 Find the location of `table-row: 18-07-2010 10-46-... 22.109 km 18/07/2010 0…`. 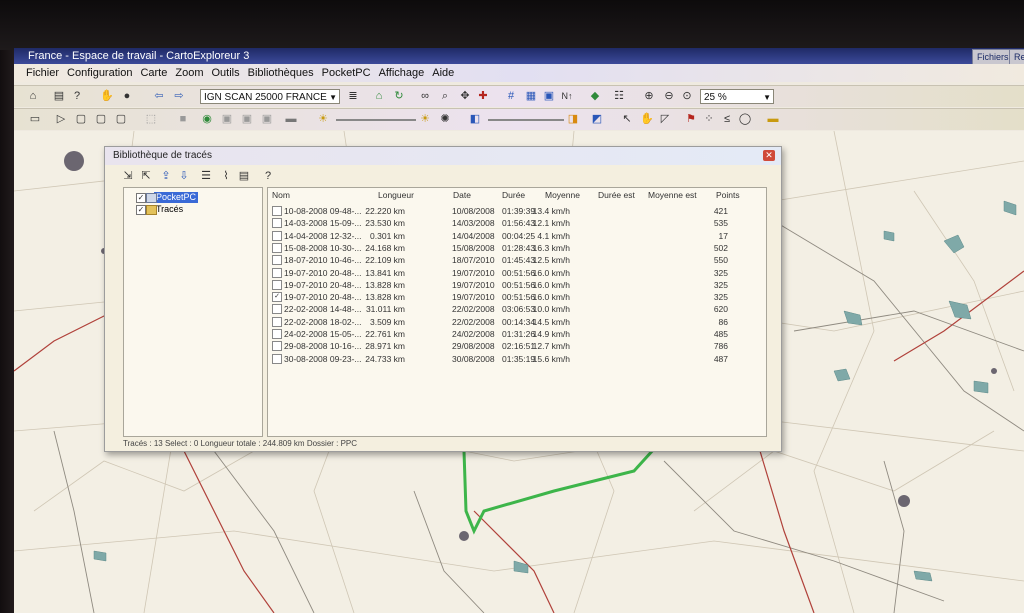

table-row: 18-07-2010 10-46-... 22.109 km 18/07/2010 0… is located at coordinates (517, 261).